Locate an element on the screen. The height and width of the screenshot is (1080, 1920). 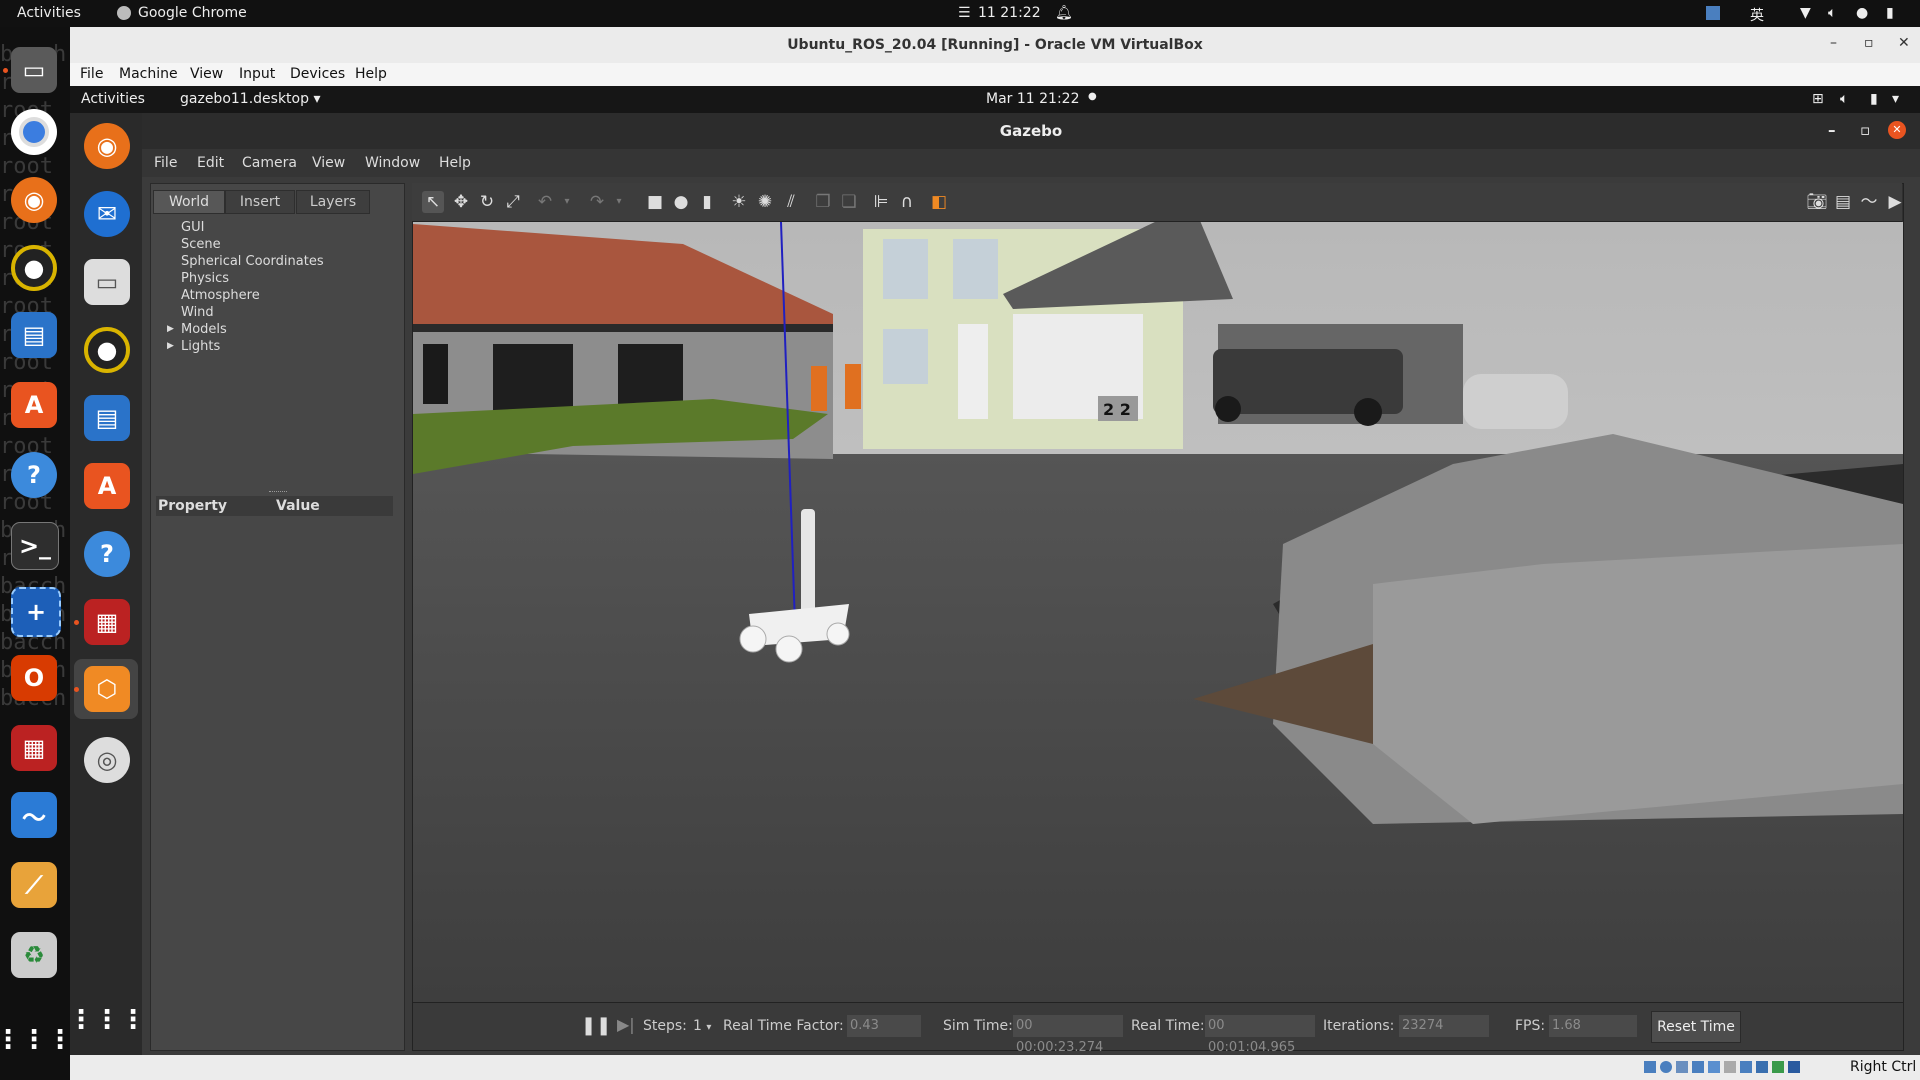
vbox-menu-help: Help is located at coordinates (371, 74).